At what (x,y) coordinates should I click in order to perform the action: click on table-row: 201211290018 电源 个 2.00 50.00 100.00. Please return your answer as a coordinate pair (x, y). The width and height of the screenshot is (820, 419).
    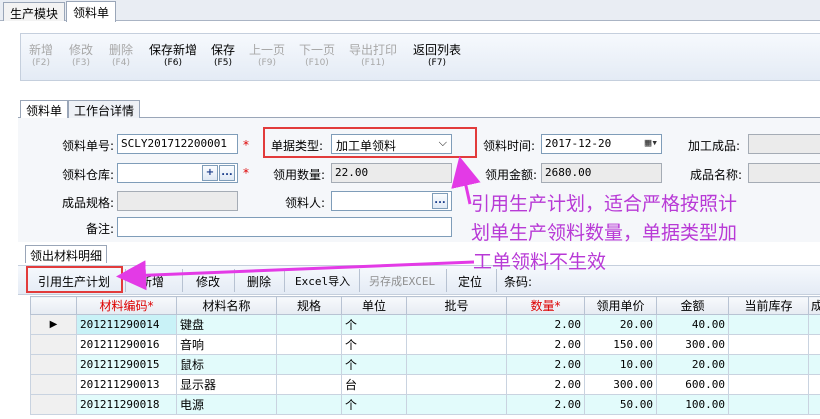
    Looking at the image, I should click on (425, 404).